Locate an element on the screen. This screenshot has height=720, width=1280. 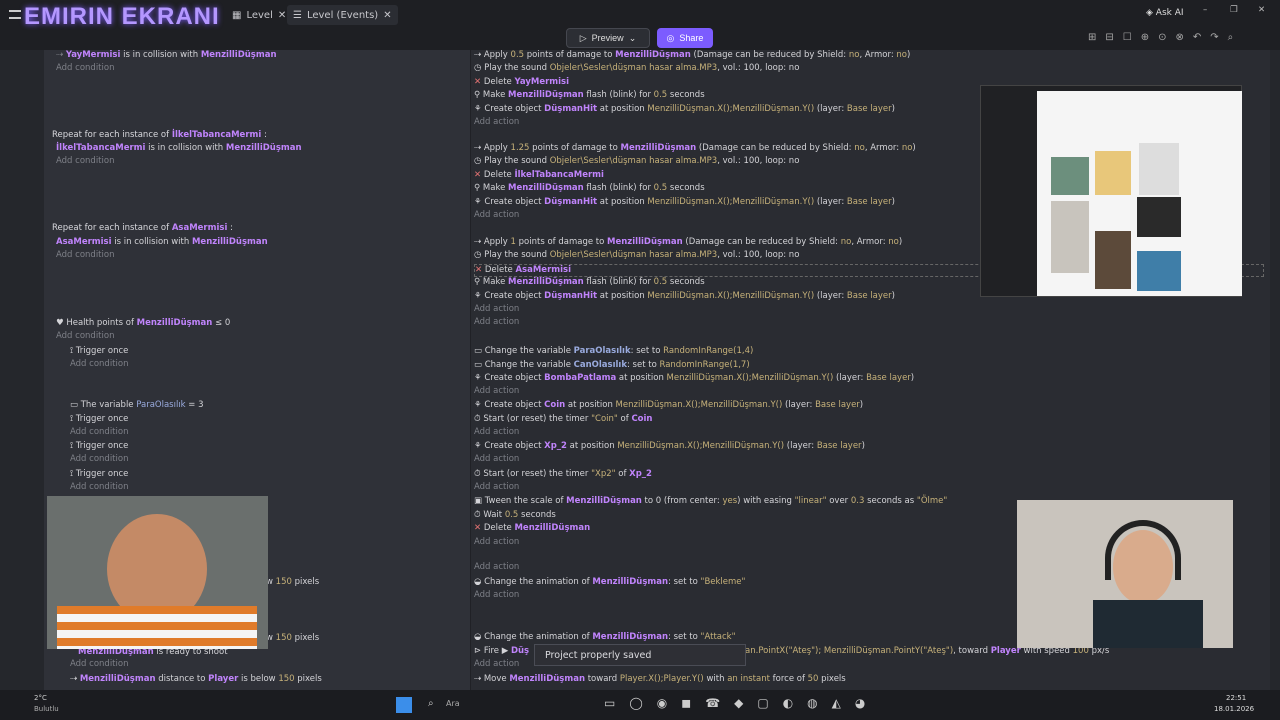
repeat-header: Repeat for each instance of AsaMermisi : is located at coordinates (142, 228).